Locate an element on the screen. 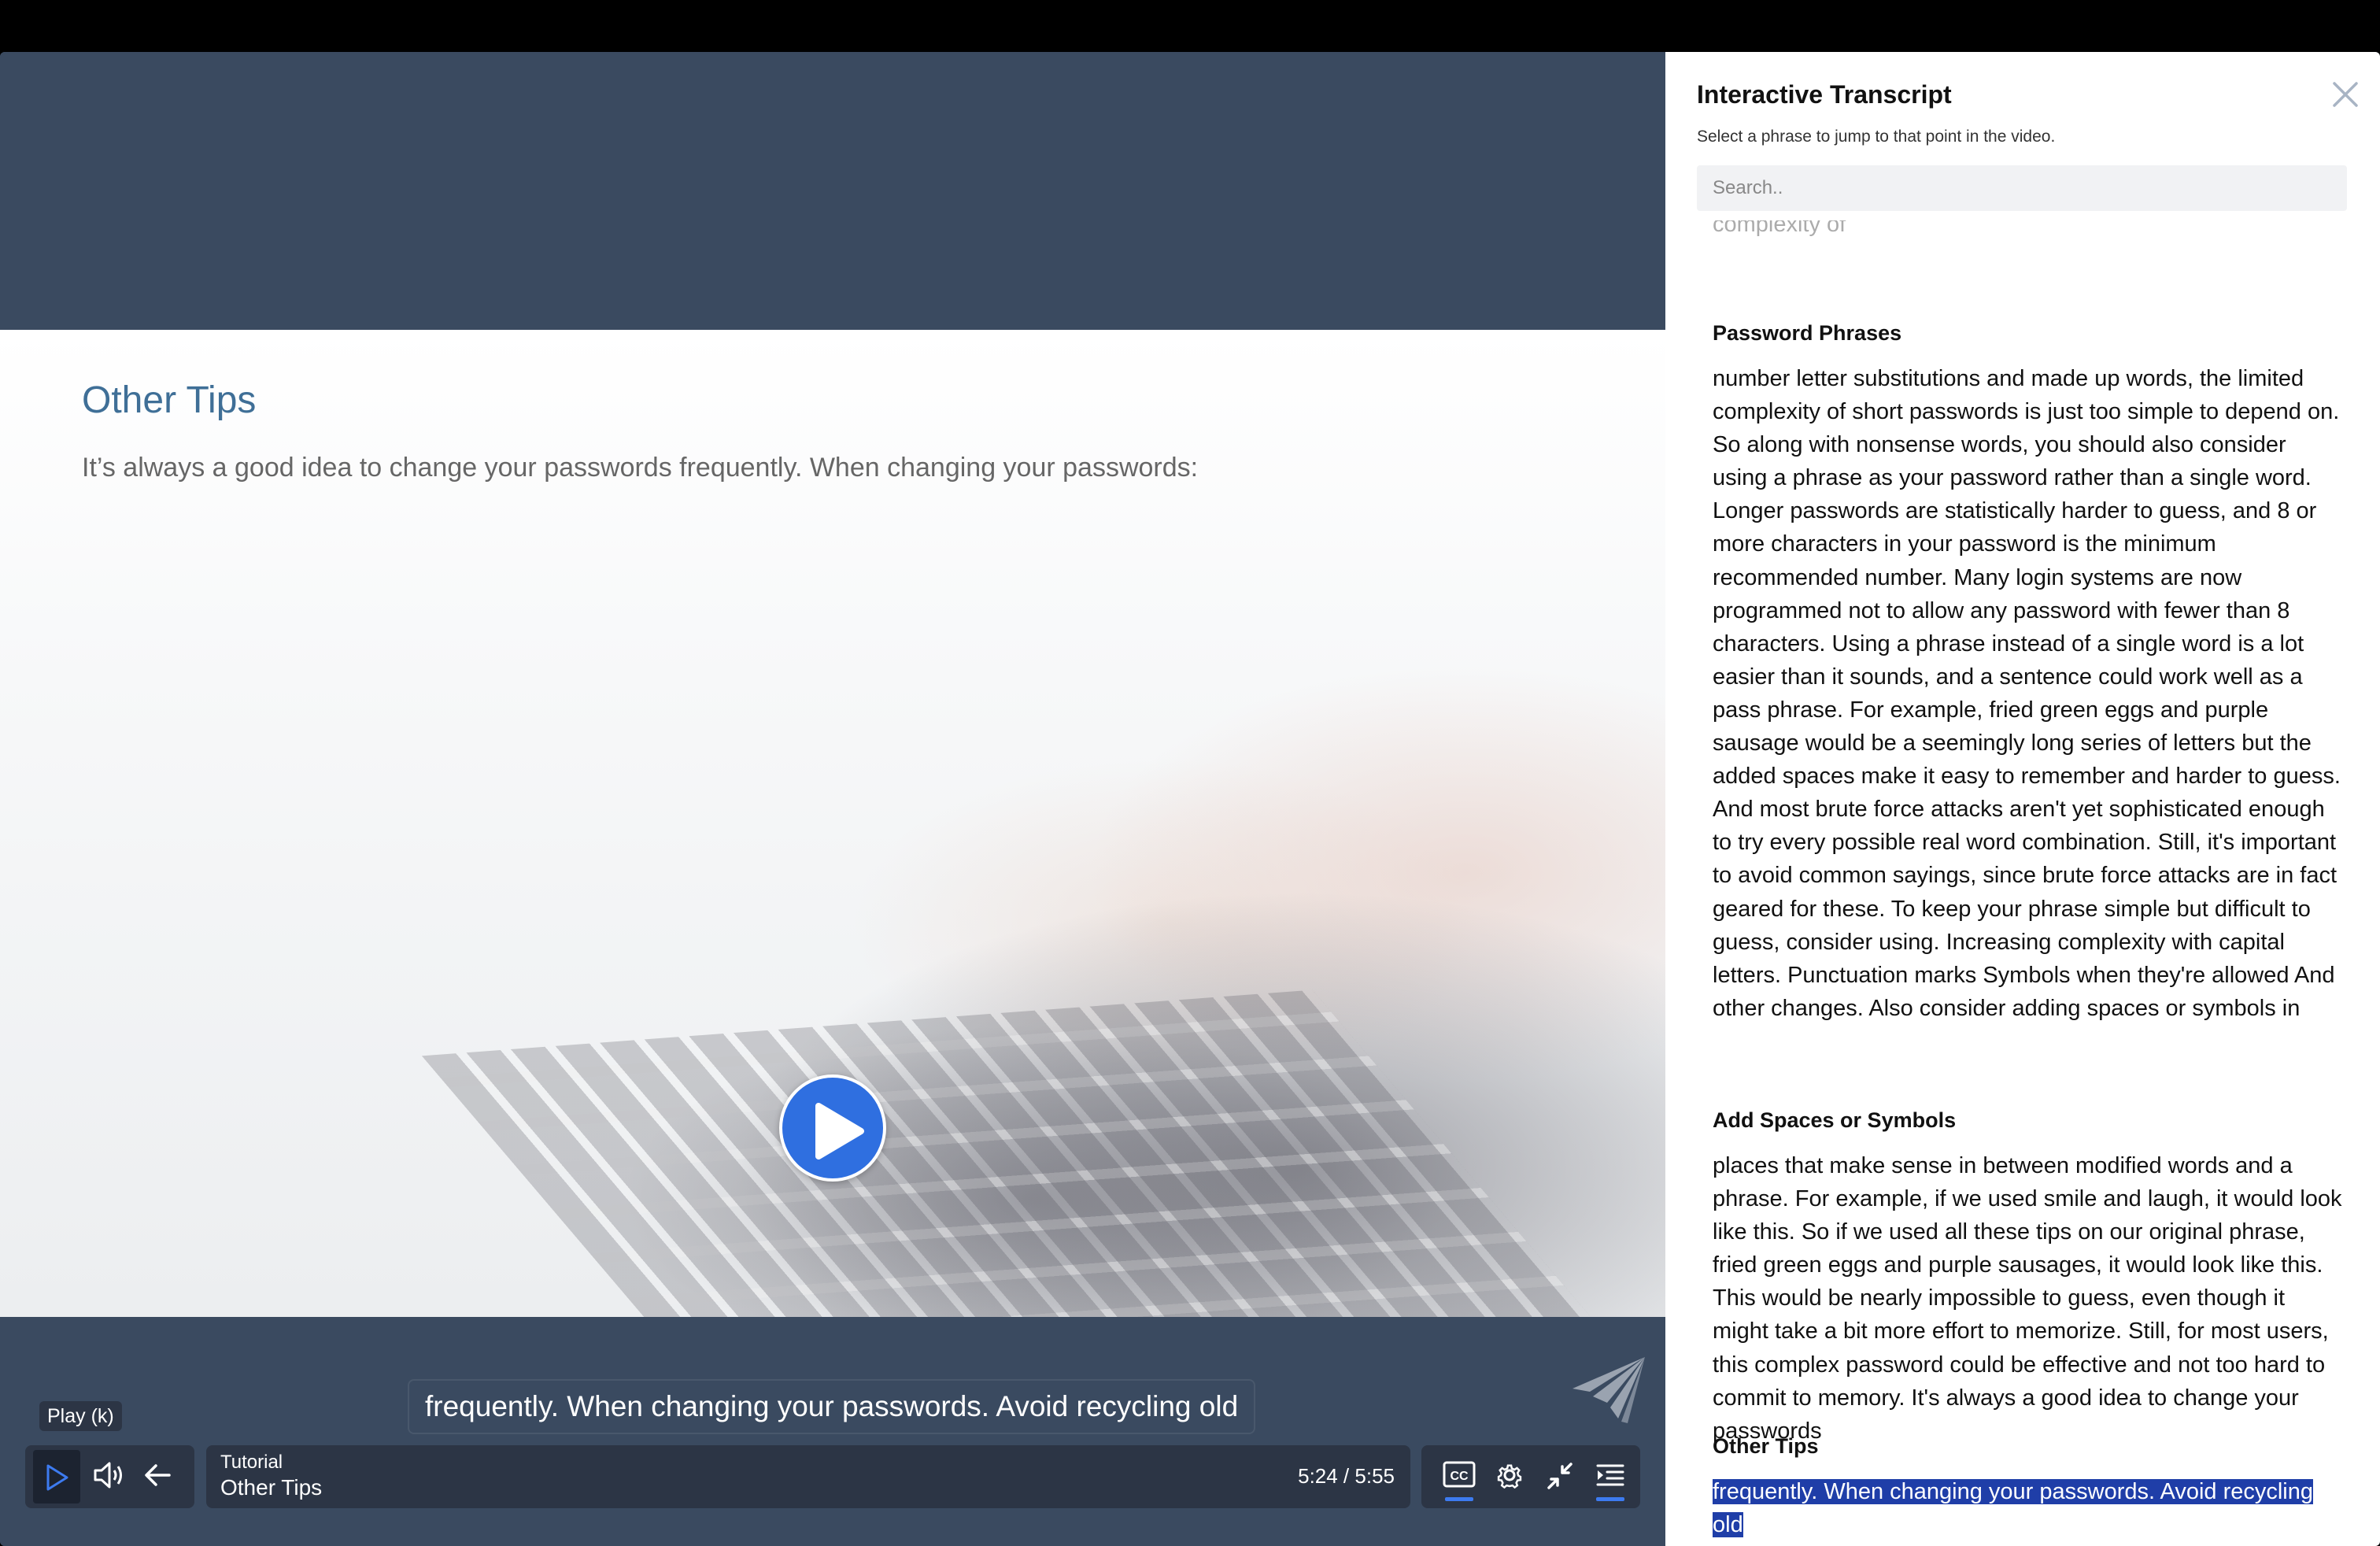 This screenshot has height=1546, width=2380. closed-captions-button: CC is located at coordinates (1459, 1479).